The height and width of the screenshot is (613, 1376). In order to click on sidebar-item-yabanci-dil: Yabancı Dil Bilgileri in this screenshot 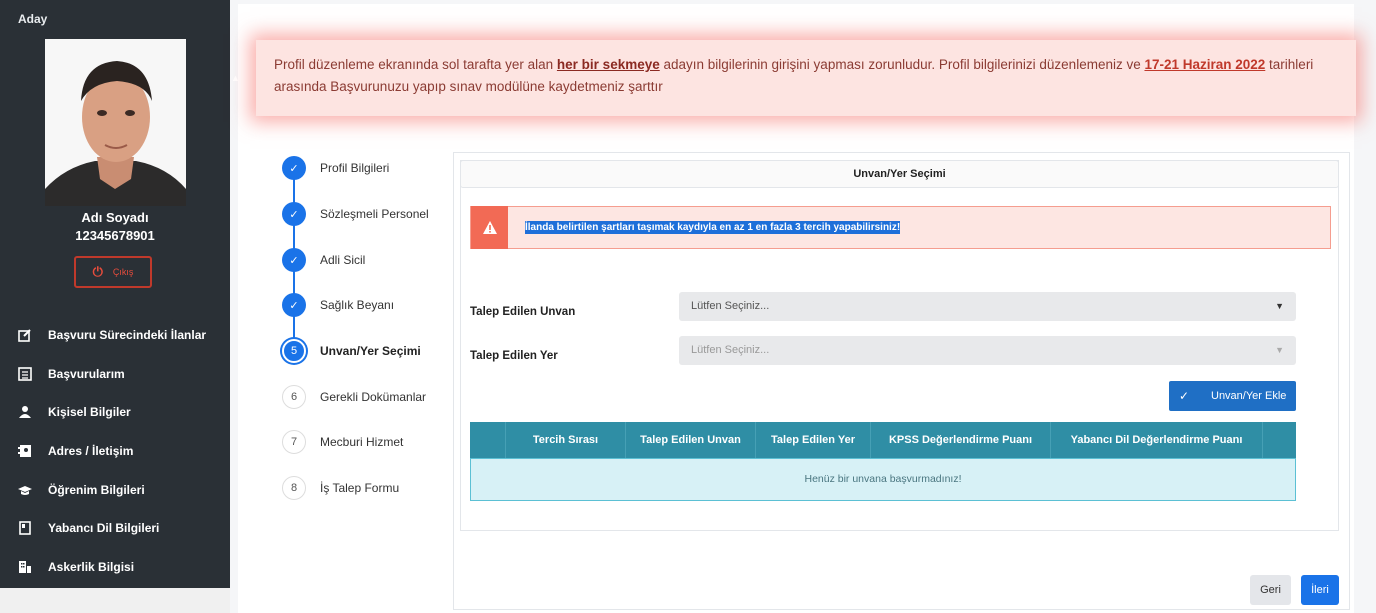, I will do `click(115, 528)`.